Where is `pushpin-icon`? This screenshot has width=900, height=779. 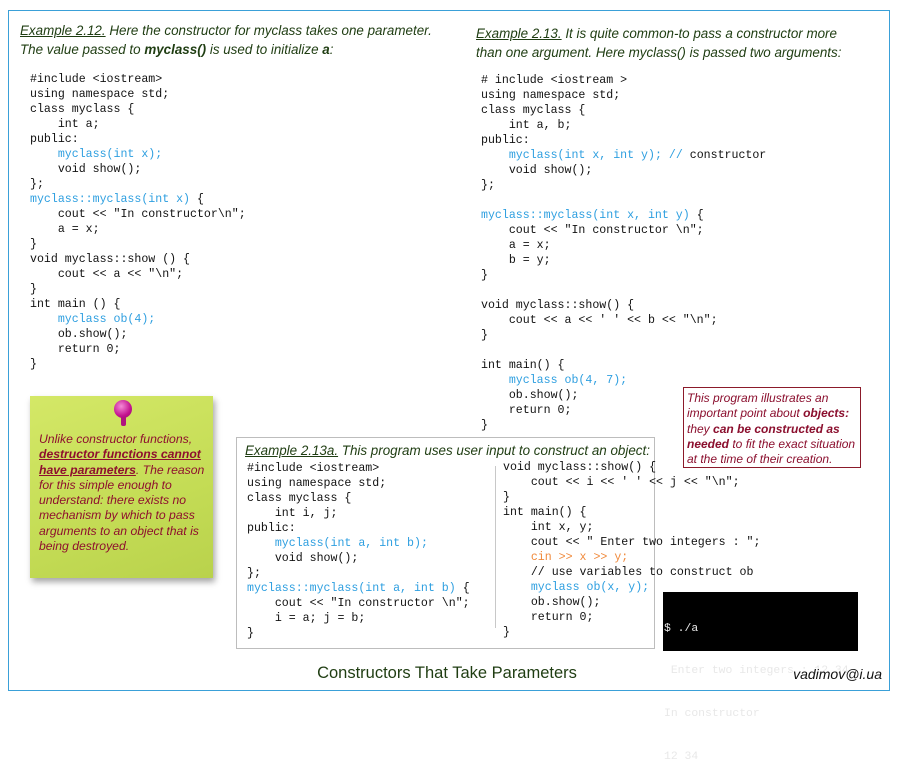 pushpin-icon is located at coordinates (123, 409).